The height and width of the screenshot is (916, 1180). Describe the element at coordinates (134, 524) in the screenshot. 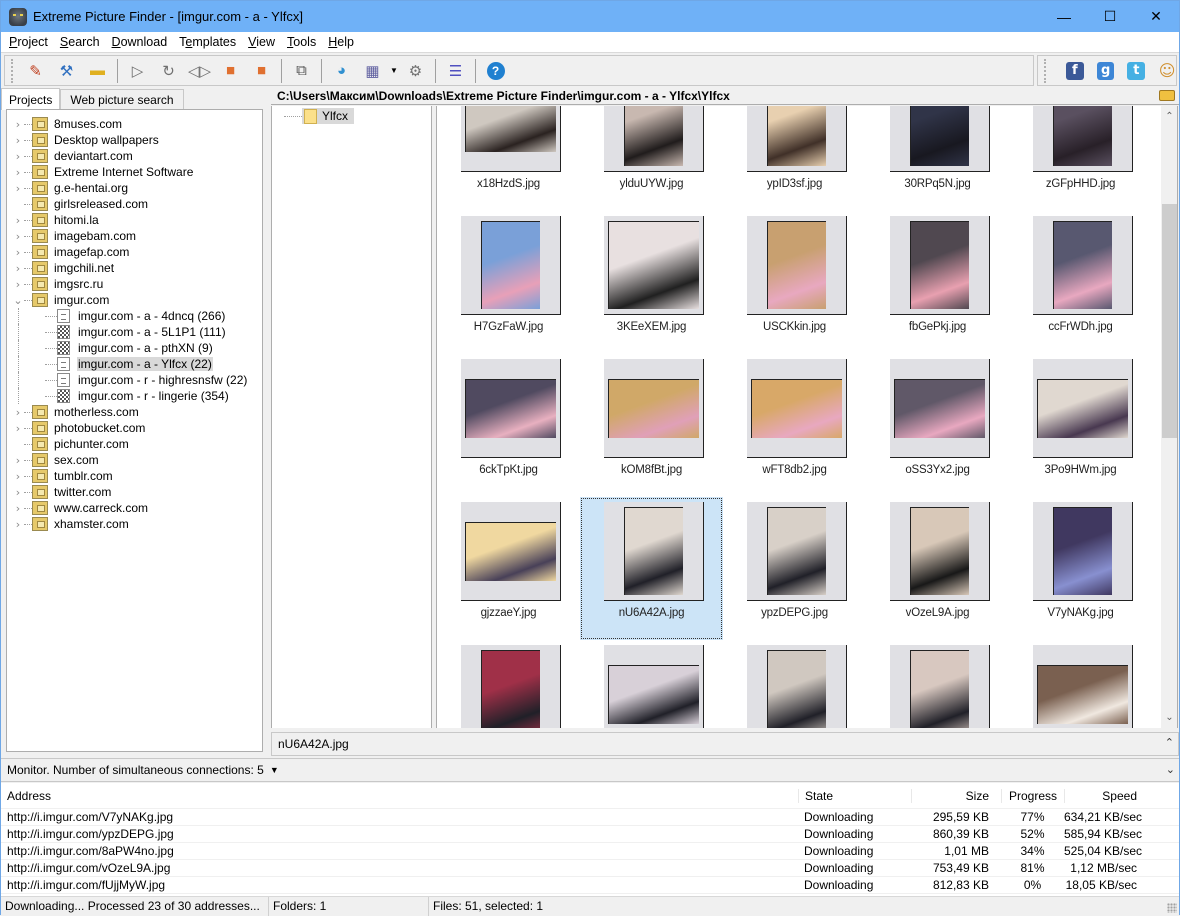

I see `tree-item: › xhamster.com` at that location.